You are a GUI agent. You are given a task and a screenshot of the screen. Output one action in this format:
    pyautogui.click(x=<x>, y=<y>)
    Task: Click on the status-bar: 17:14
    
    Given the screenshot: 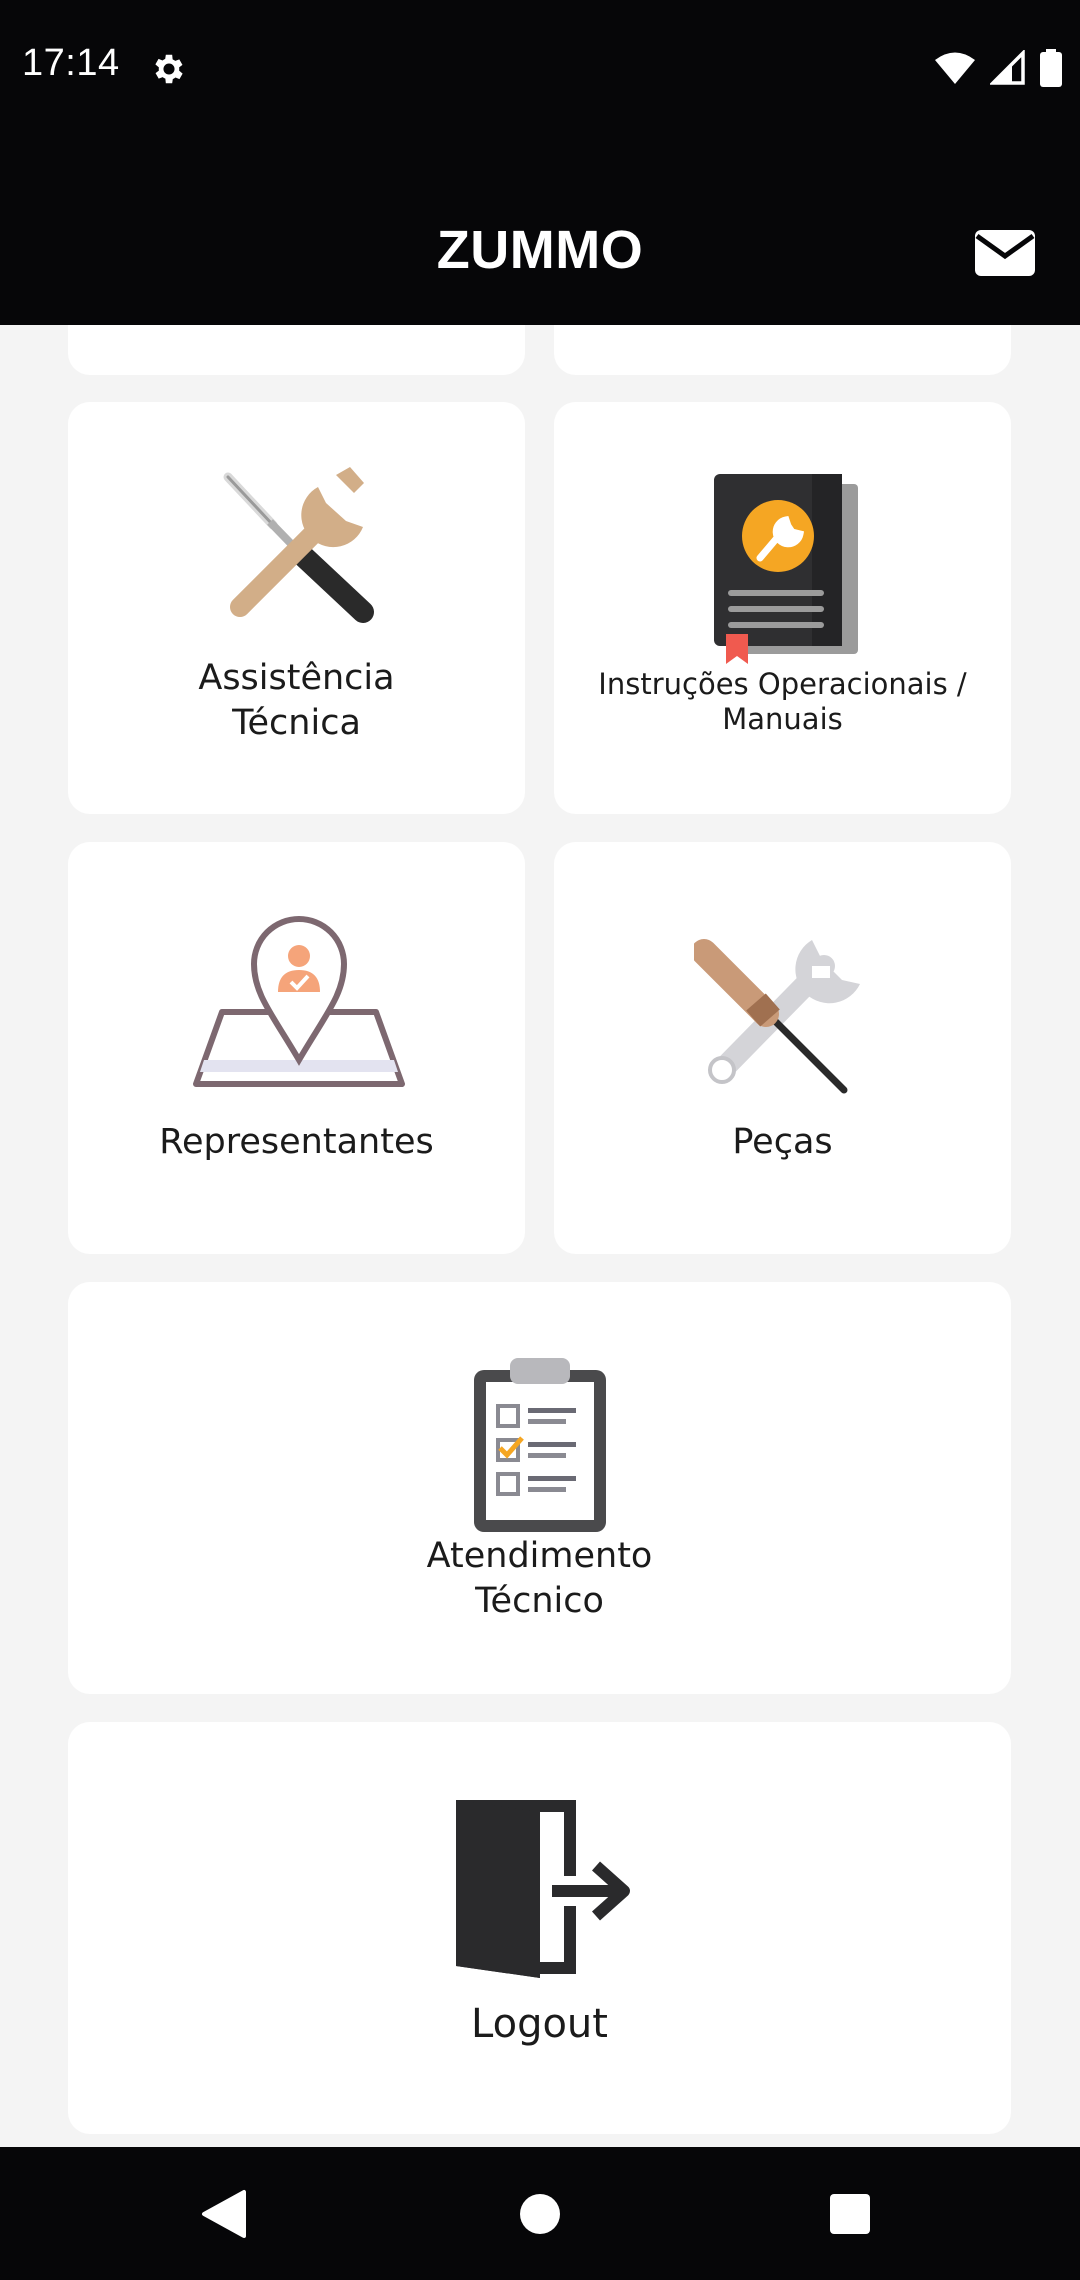 What is the action you would take?
    pyautogui.click(x=540, y=67)
    